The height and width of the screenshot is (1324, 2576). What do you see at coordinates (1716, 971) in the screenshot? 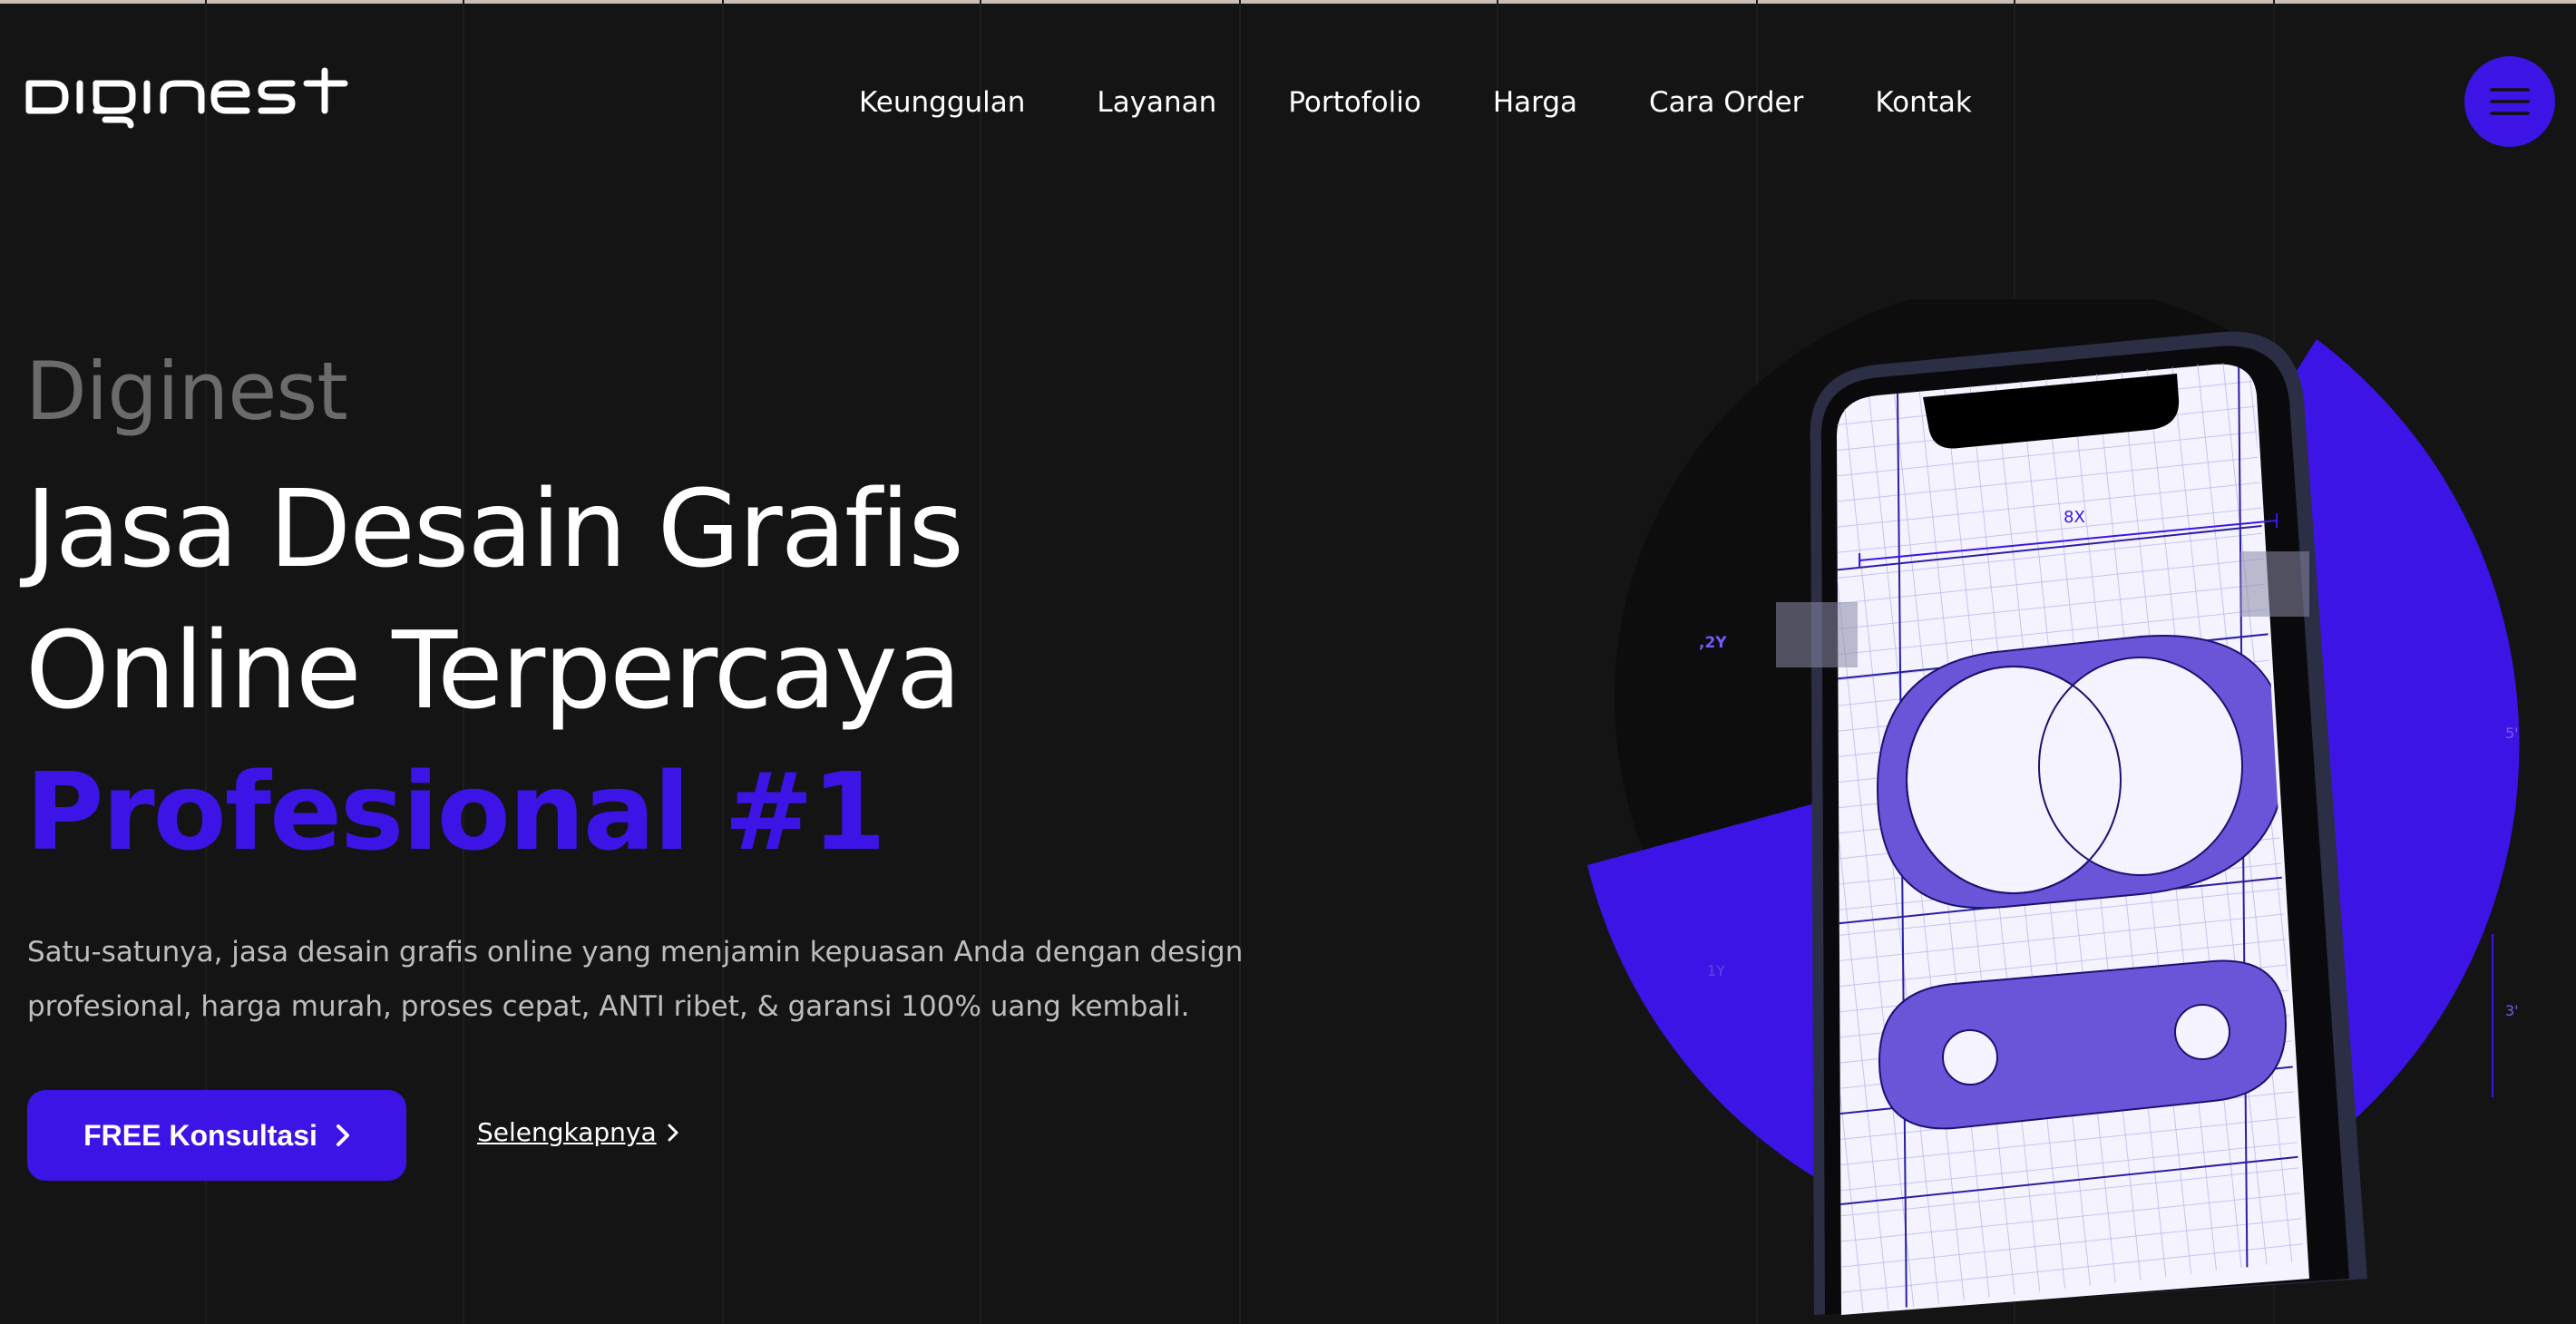
I see `dimension-label-spacing: 1Y` at bounding box center [1716, 971].